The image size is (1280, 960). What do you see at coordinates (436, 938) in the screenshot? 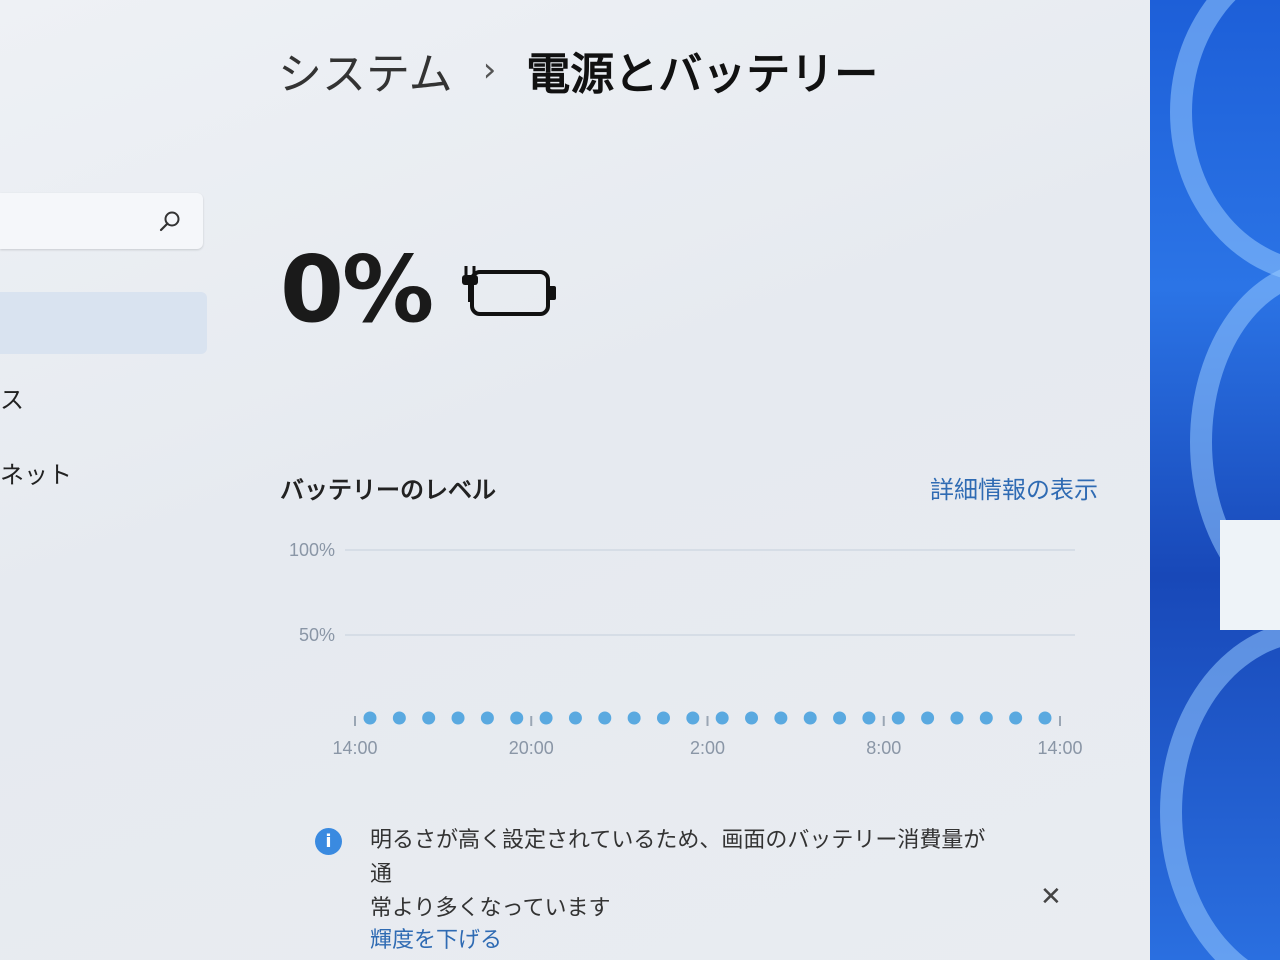
I see `reduce-brightness-link: 輝度を下げる` at bounding box center [436, 938].